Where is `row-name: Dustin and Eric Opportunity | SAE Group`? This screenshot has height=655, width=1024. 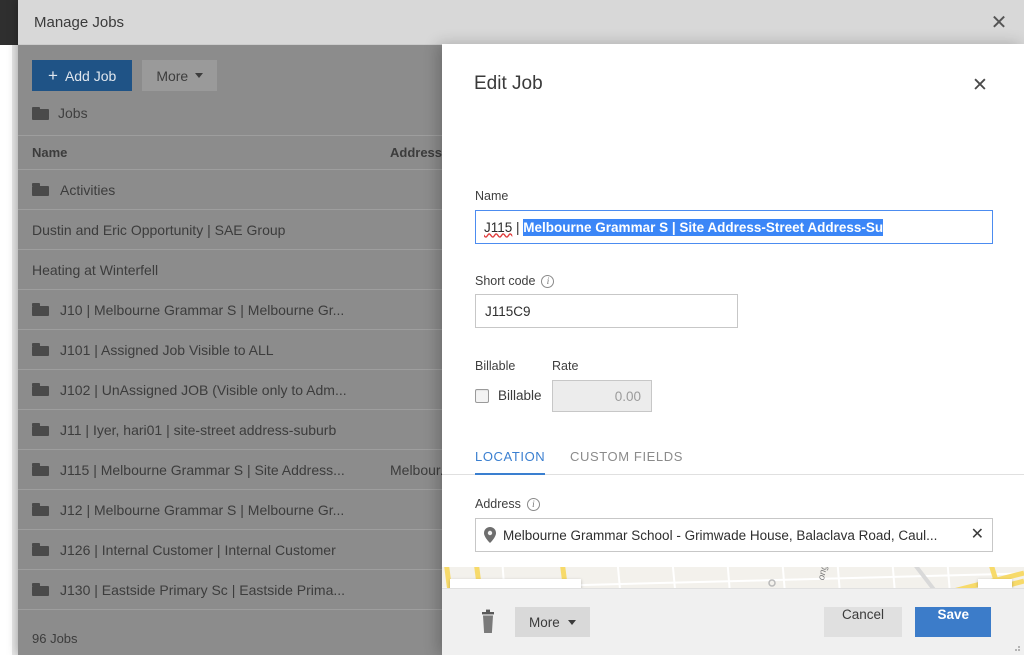 row-name: Dustin and Eric Opportunity | SAE Group is located at coordinates (159, 229).